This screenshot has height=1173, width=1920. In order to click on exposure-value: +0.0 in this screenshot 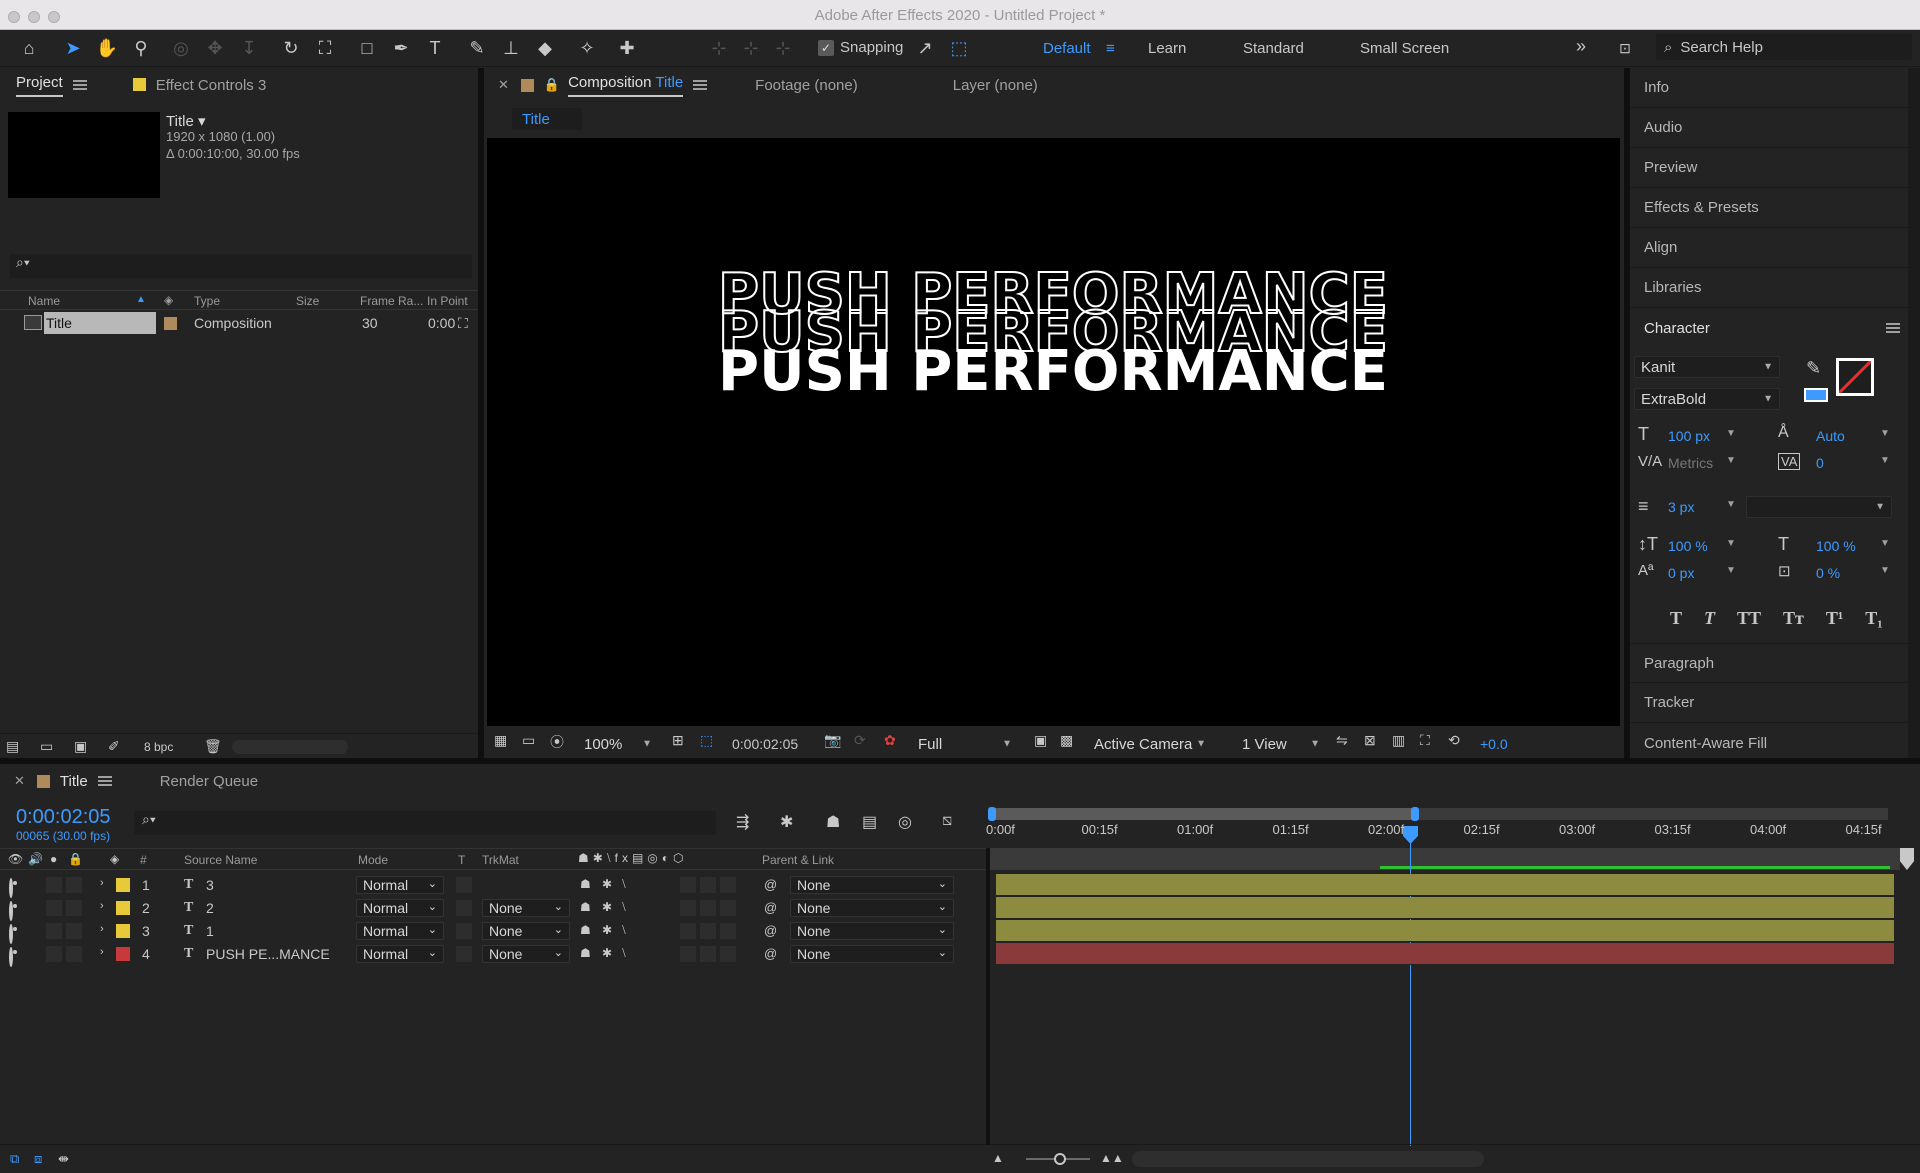, I will do `click(1494, 744)`.